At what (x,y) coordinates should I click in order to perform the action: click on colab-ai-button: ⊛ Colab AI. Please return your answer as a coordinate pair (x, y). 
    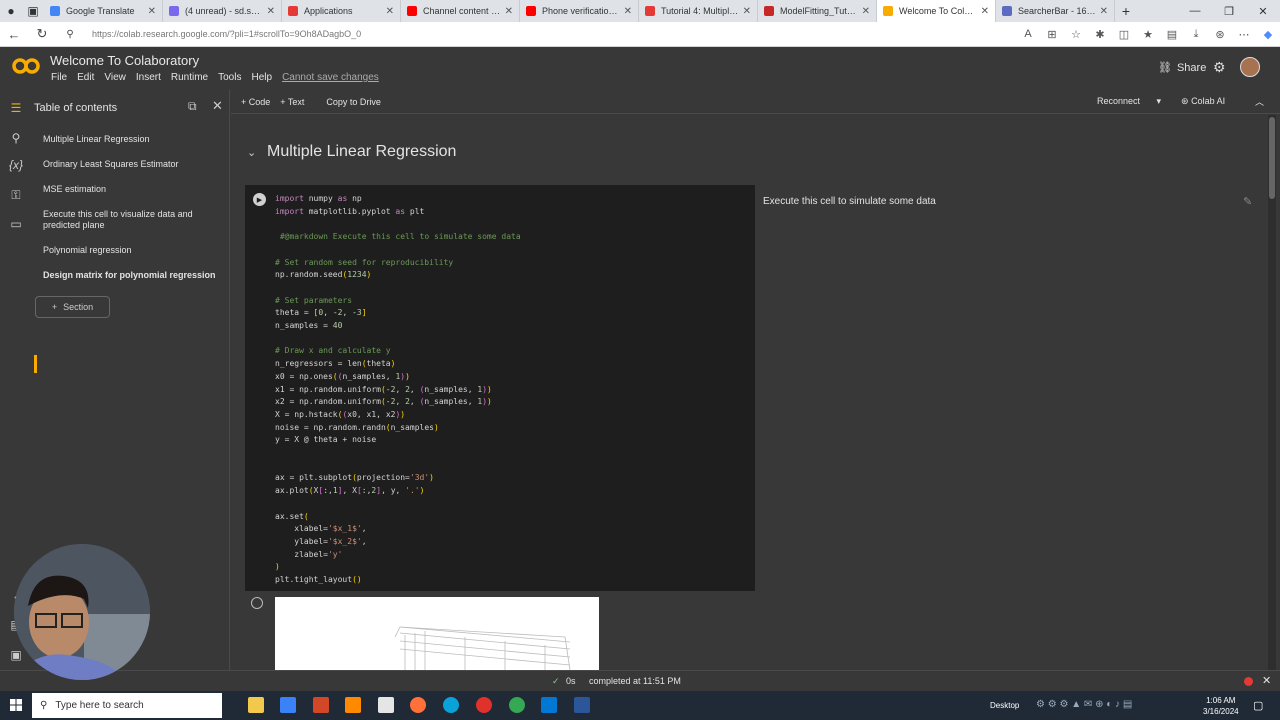
    Looking at the image, I should click on (1203, 101).